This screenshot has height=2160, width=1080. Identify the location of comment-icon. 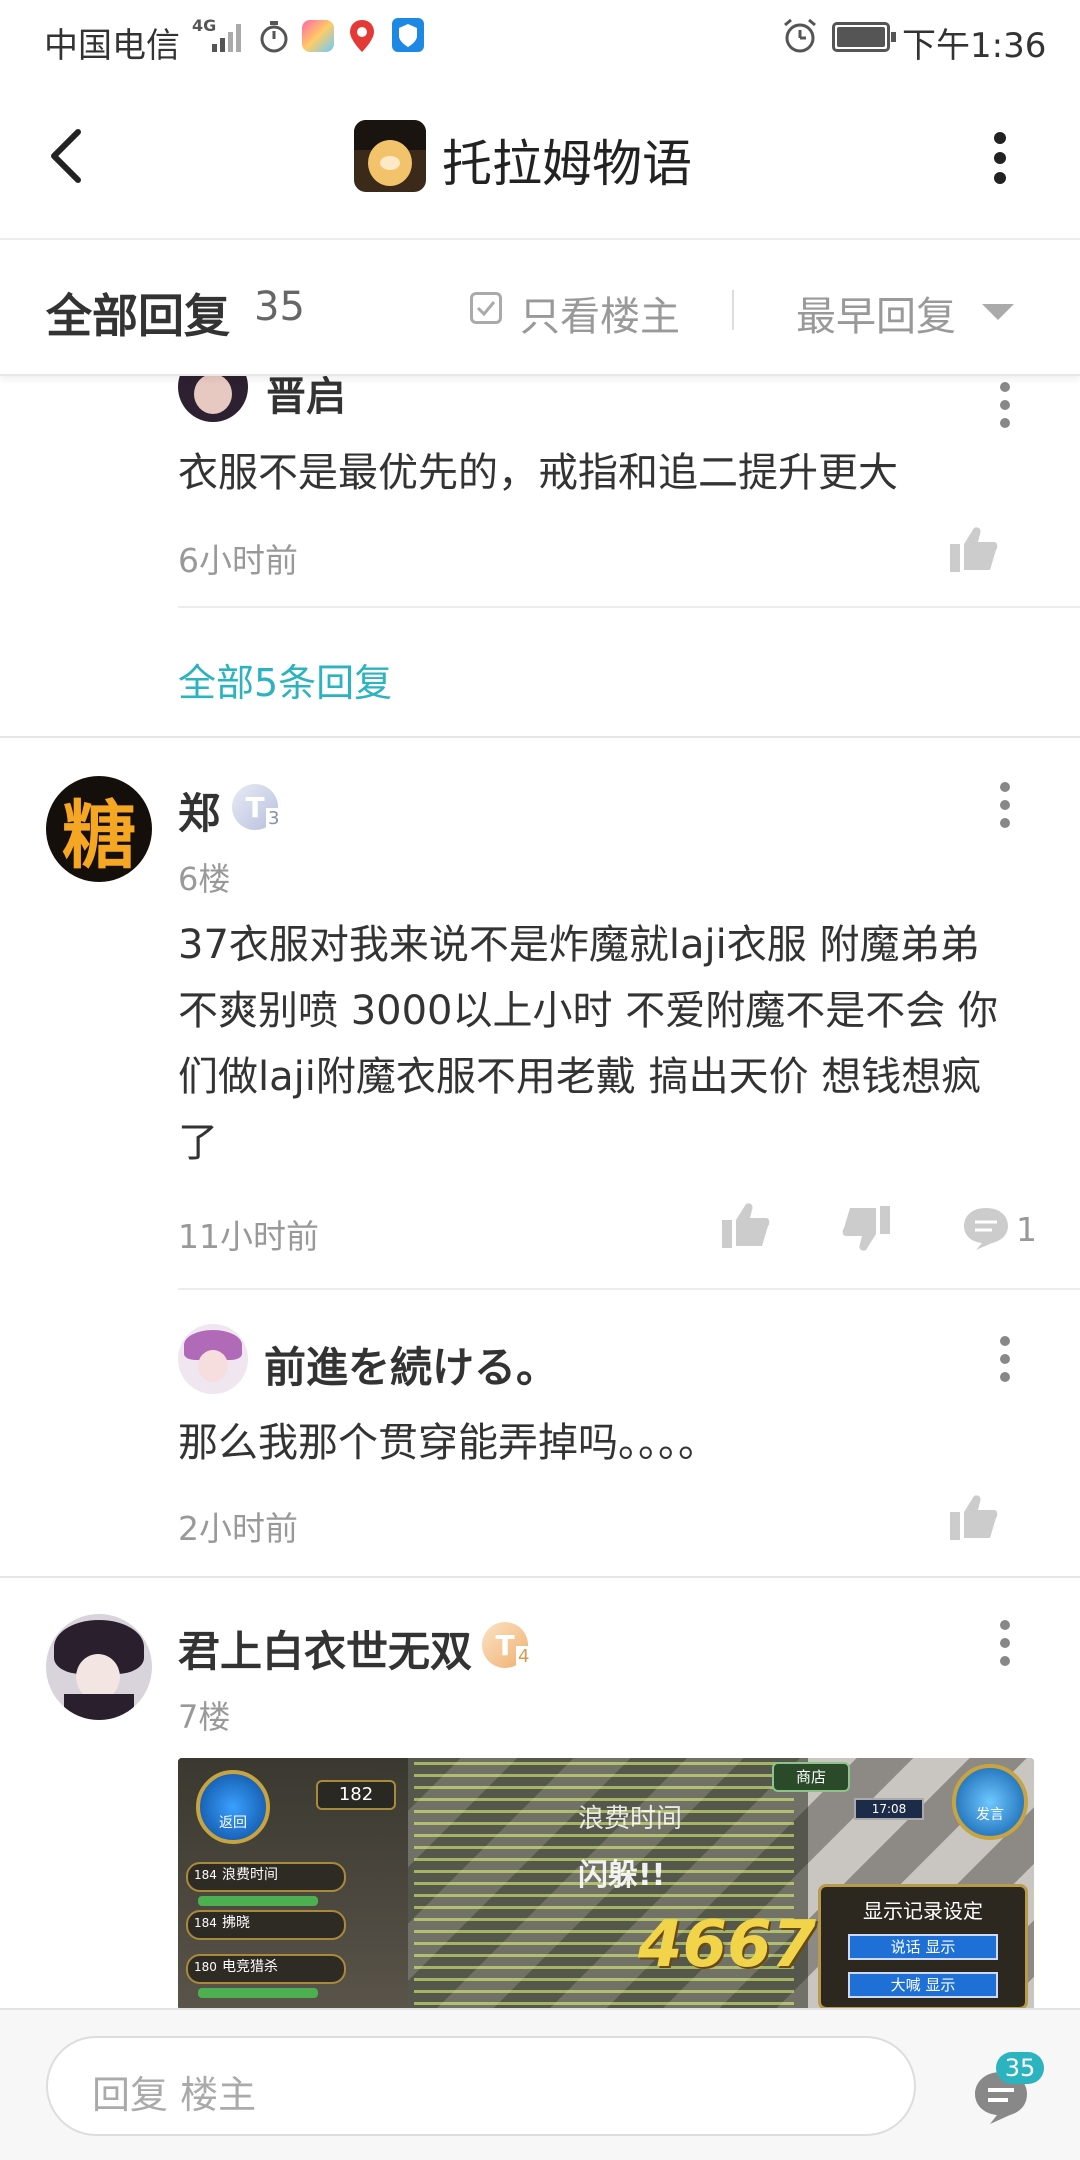
(986, 1228).